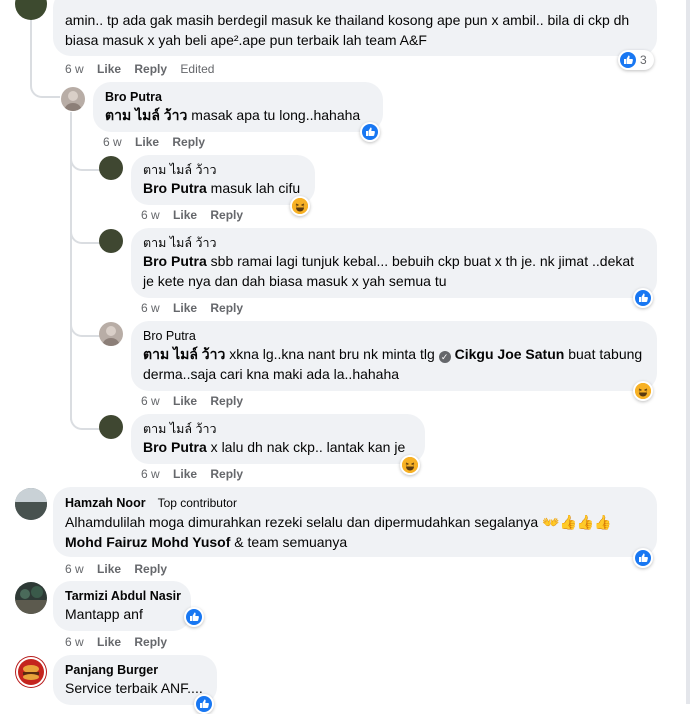 The image size is (690, 714). Describe the element at coordinates (123, 596) in the screenshot. I see `comment-author: Tarmizi Abdul Nasir` at that location.